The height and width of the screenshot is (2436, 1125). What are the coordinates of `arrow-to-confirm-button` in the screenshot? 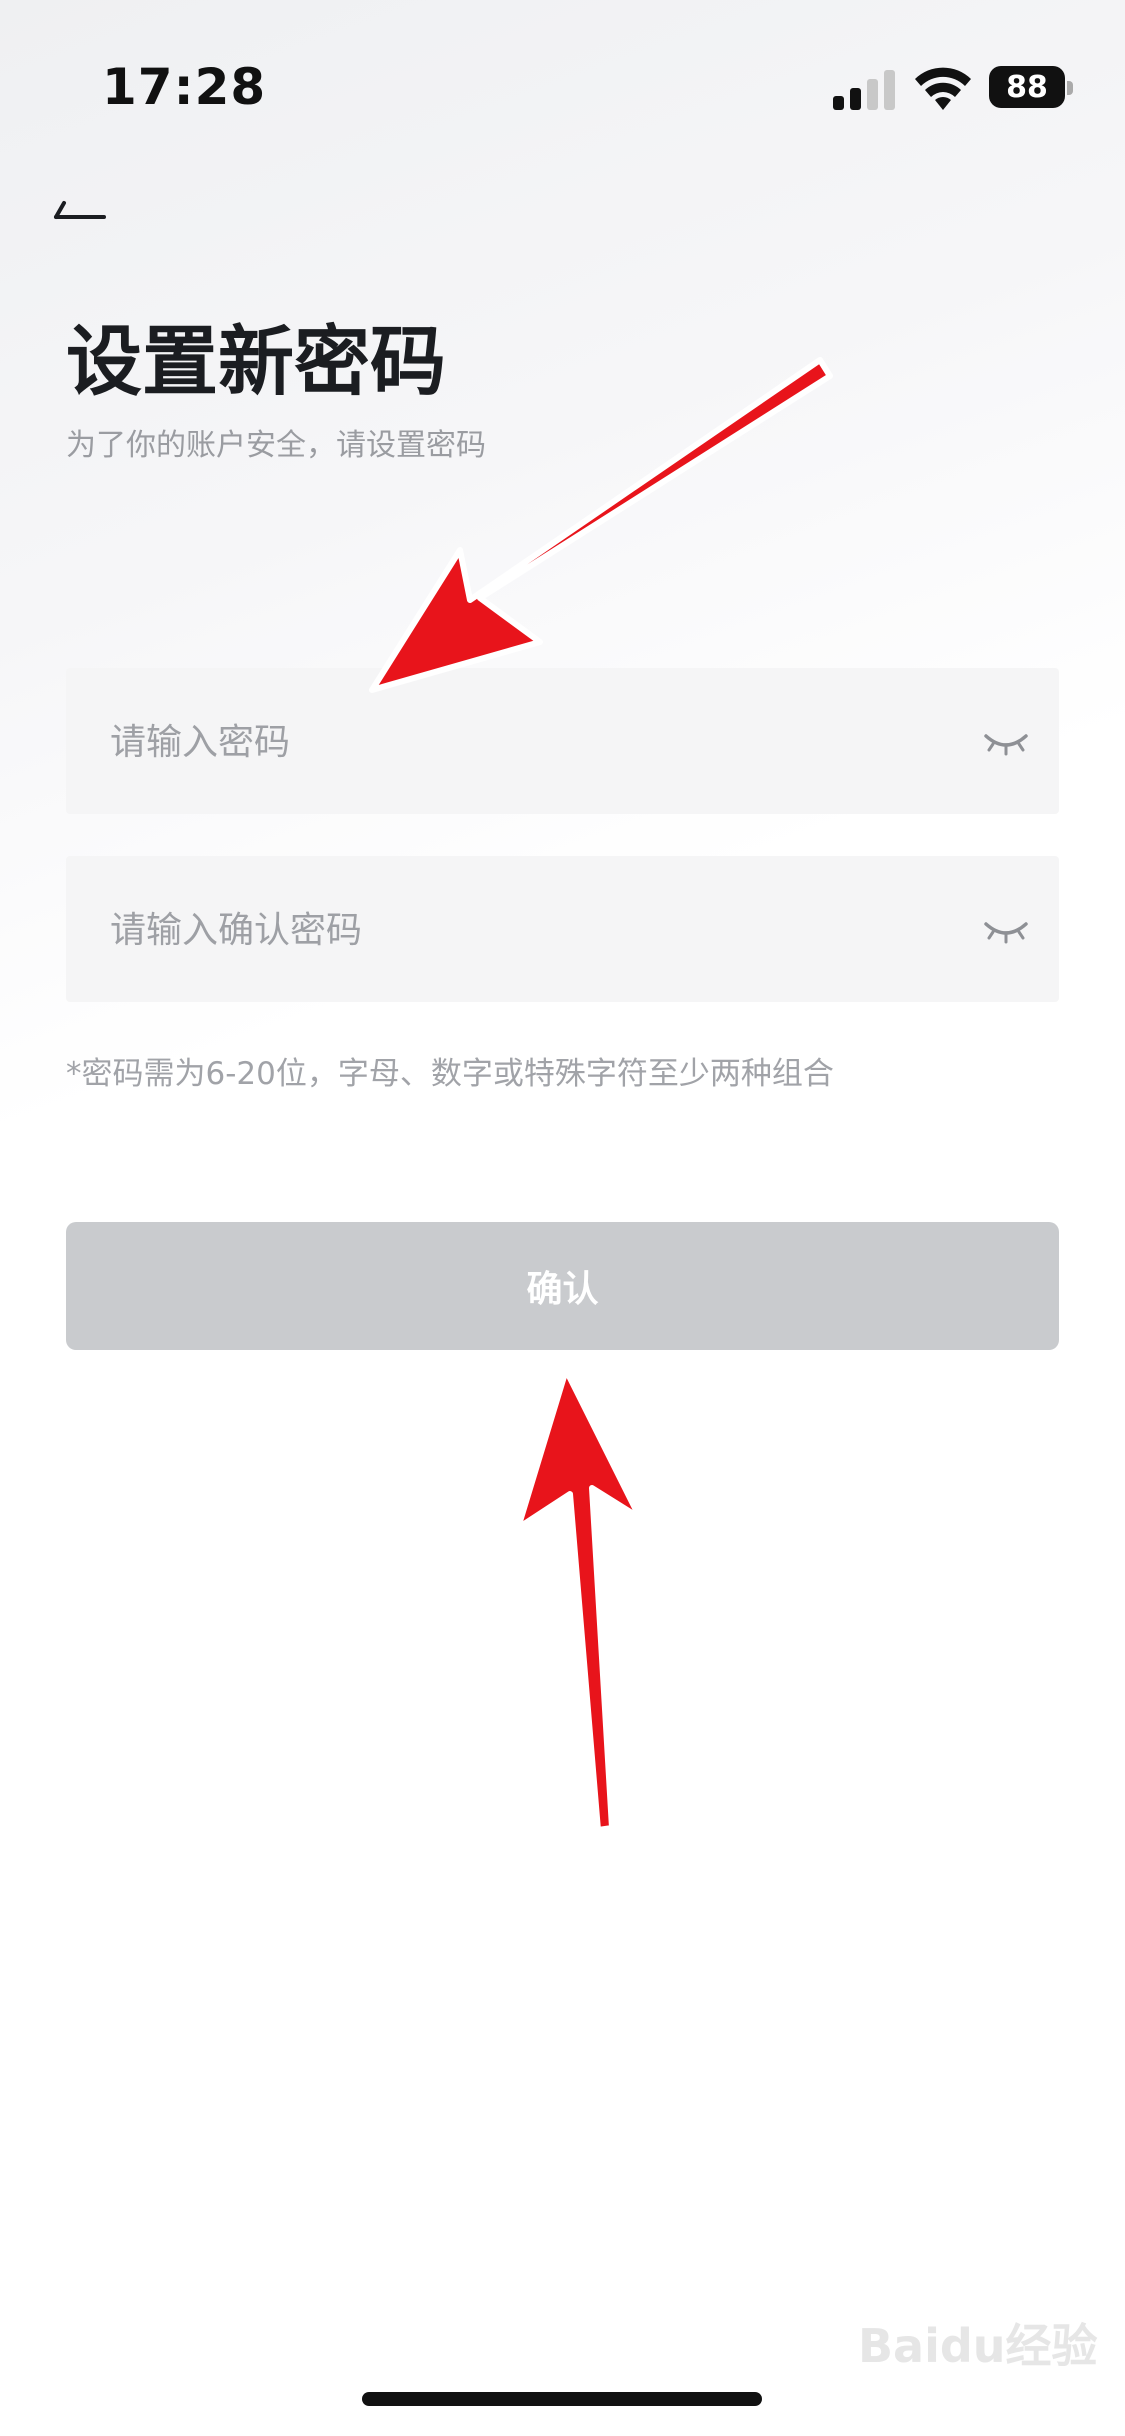 It's located at (579, 1600).